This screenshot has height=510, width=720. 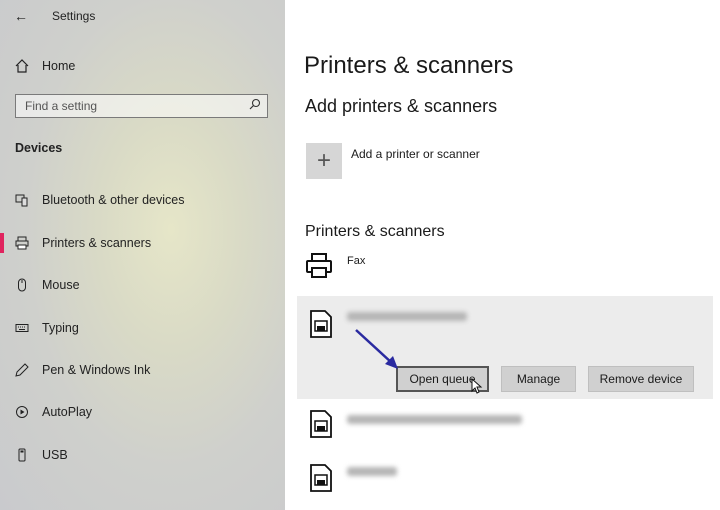 What do you see at coordinates (538, 379) in the screenshot?
I see `manage-button: Manage` at bounding box center [538, 379].